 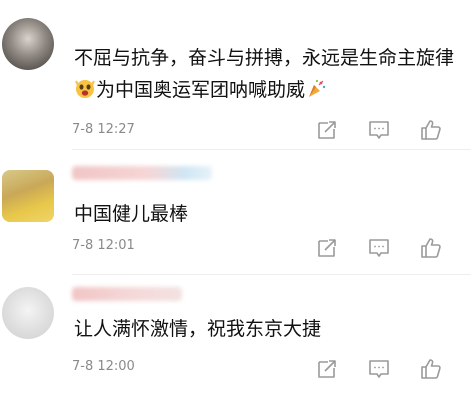 What do you see at coordinates (198, 329) in the screenshot?
I see `comment-text: 让人满怀激情，祝我东京大捷` at bounding box center [198, 329].